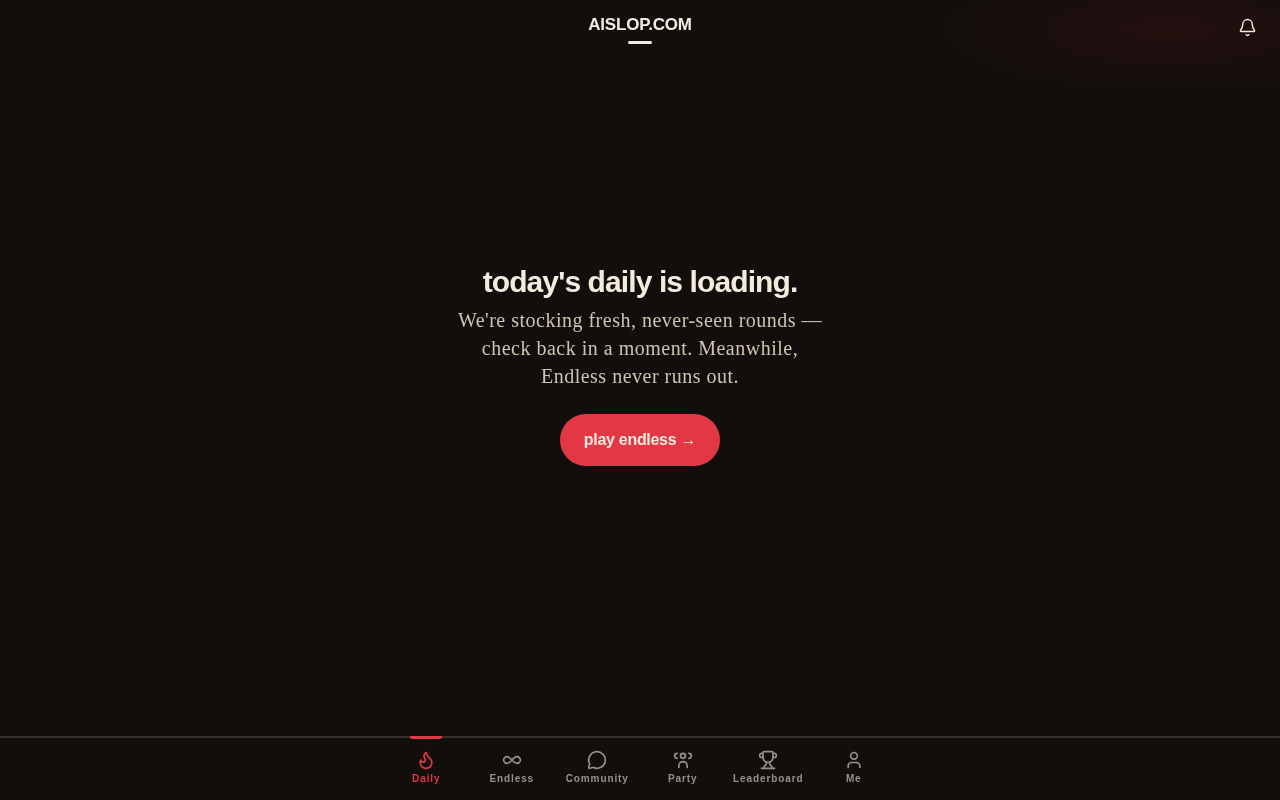 The image size is (1280, 800). Describe the element at coordinates (426, 769) in the screenshot. I see `nav-tab: Daily` at that location.